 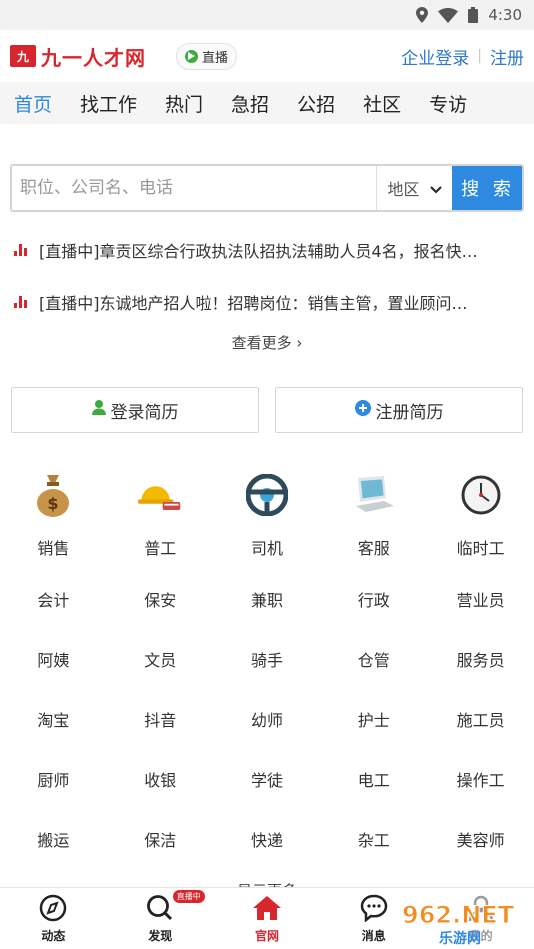 I want to click on tab-label: 消息, so click(x=373, y=935).